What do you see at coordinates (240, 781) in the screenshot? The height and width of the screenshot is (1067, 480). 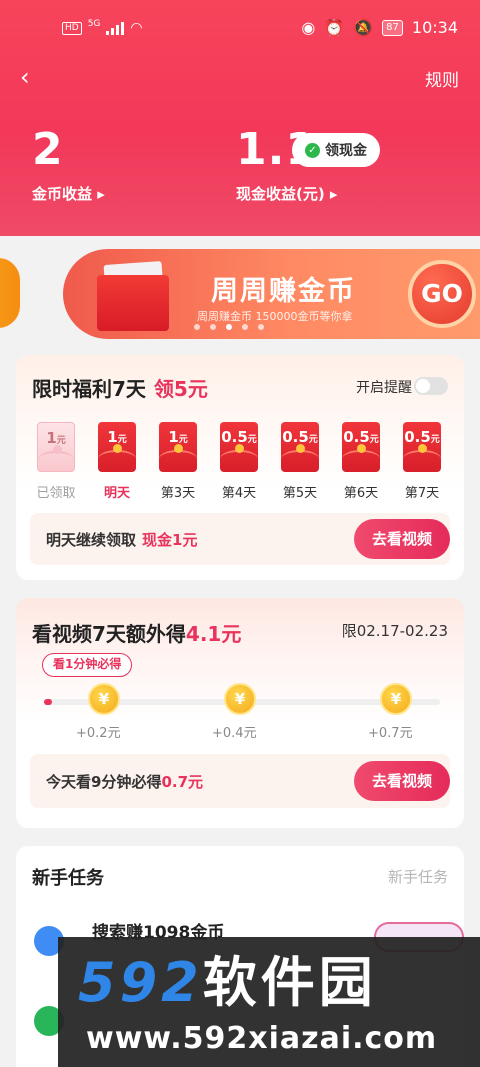 I see `video-bar: 今天看9分钟必得0.7元 去看视频` at bounding box center [240, 781].